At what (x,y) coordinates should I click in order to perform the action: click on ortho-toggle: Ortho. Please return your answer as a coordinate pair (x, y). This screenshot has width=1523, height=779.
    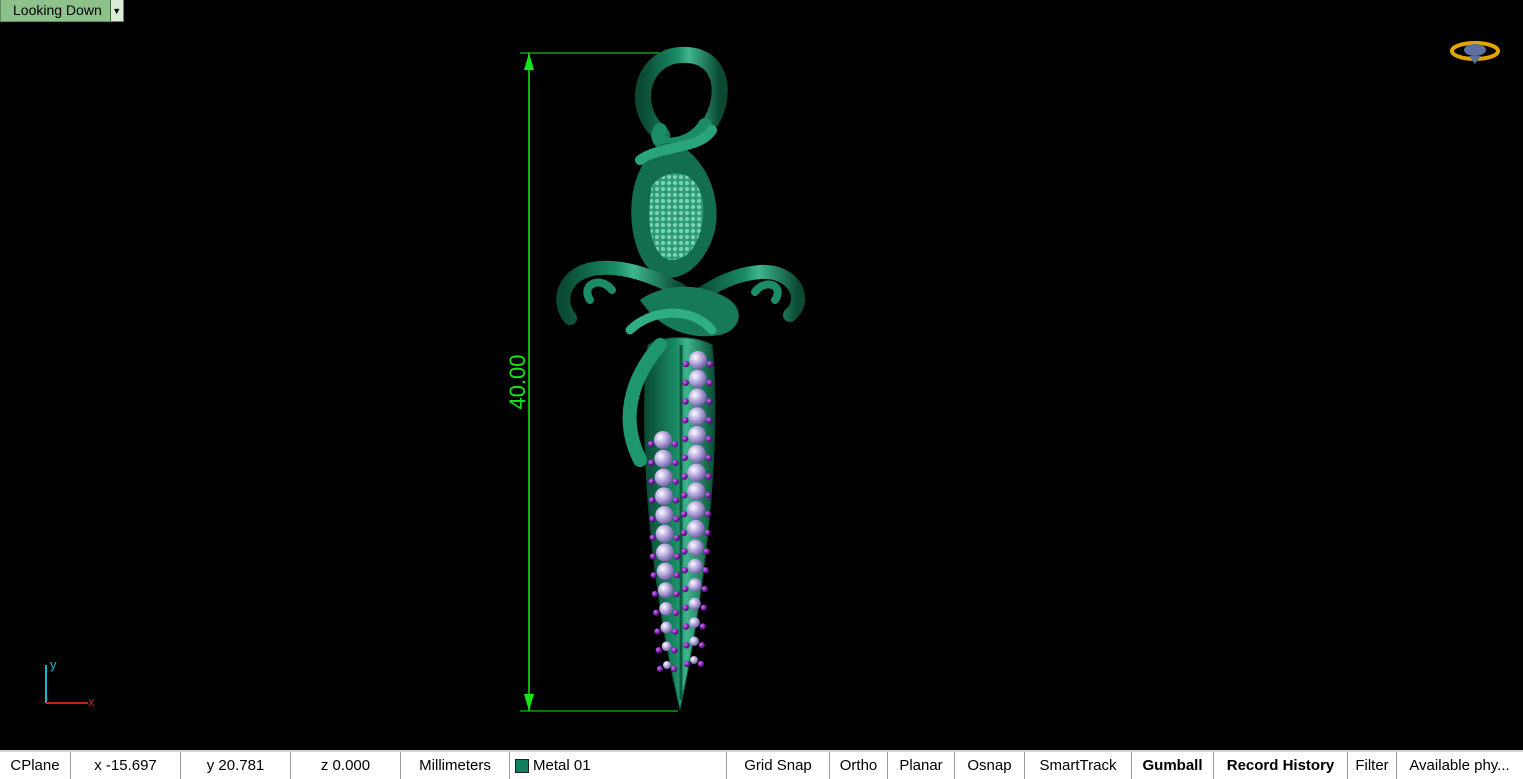
    Looking at the image, I should click on (859, 765).